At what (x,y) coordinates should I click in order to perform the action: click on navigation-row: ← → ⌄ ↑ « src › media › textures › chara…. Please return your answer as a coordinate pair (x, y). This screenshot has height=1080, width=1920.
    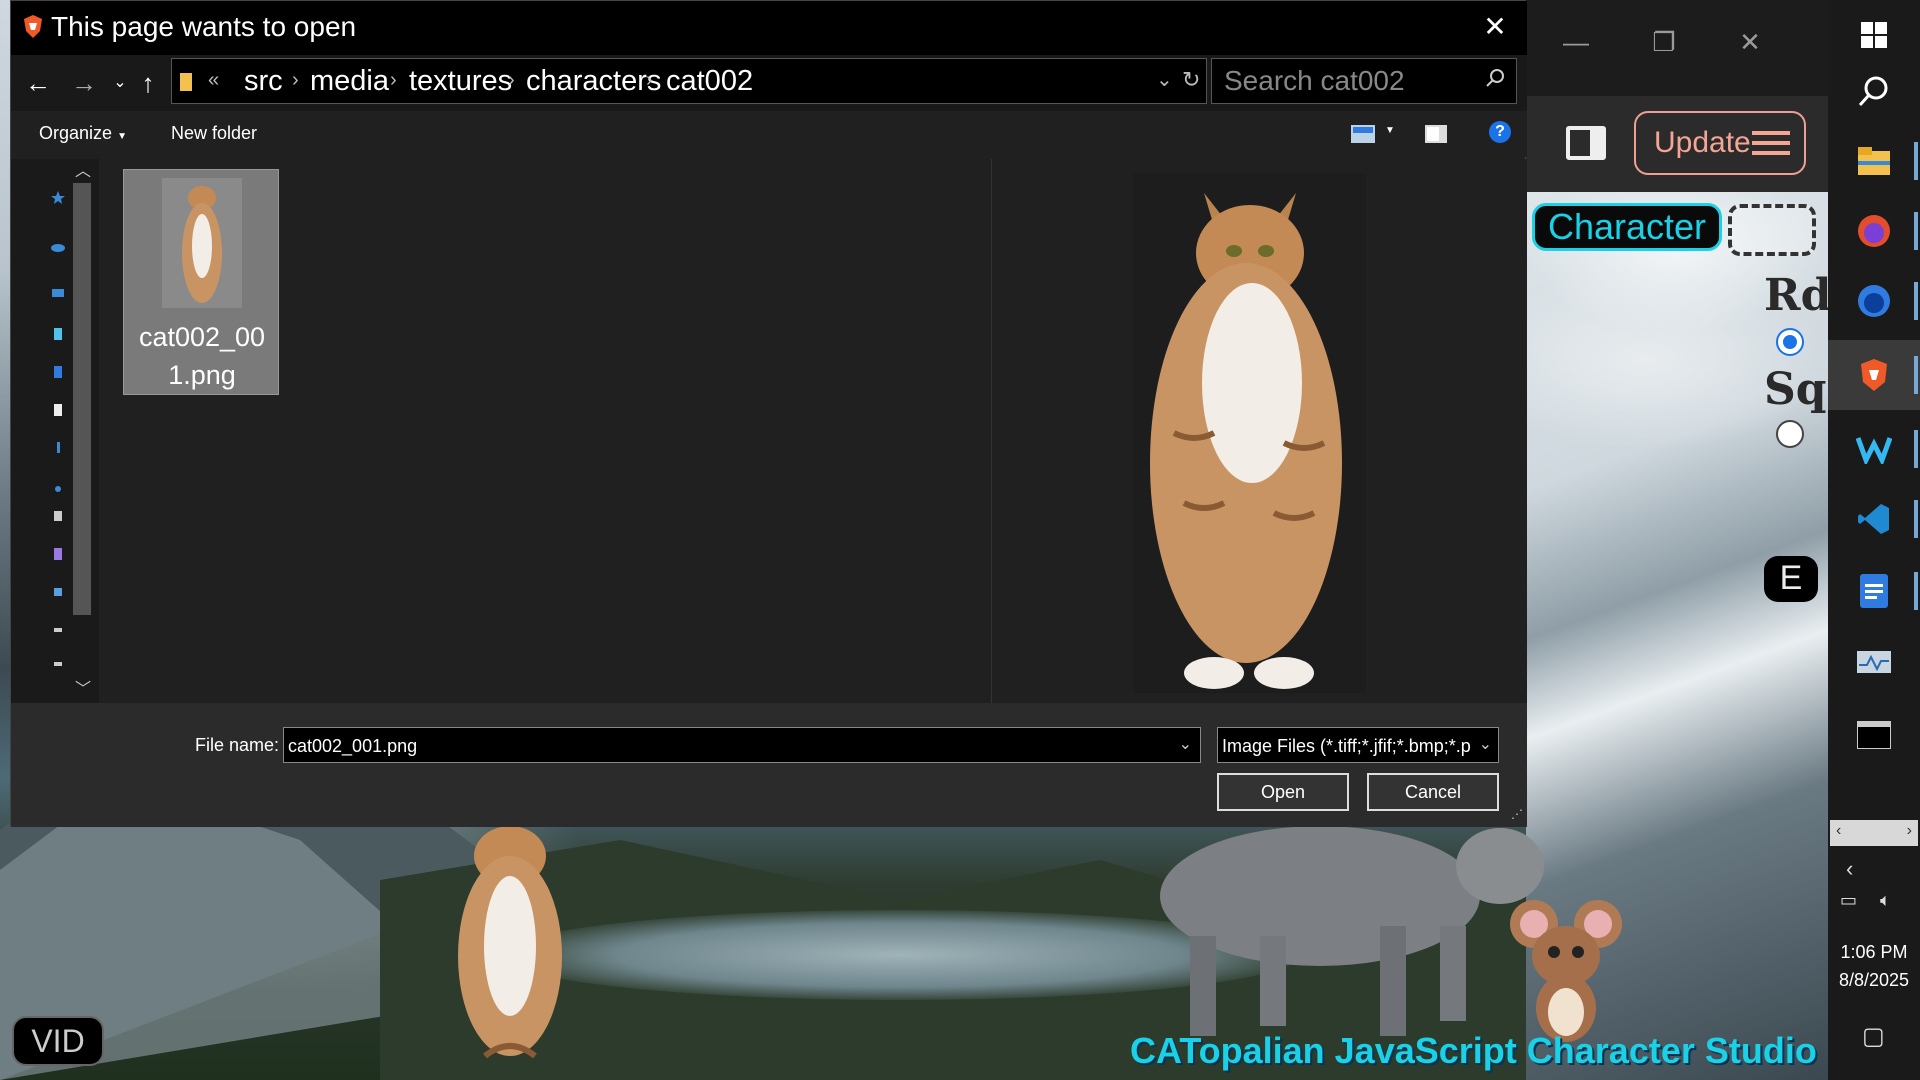
    Looking at the image, I should click on (769, 83).